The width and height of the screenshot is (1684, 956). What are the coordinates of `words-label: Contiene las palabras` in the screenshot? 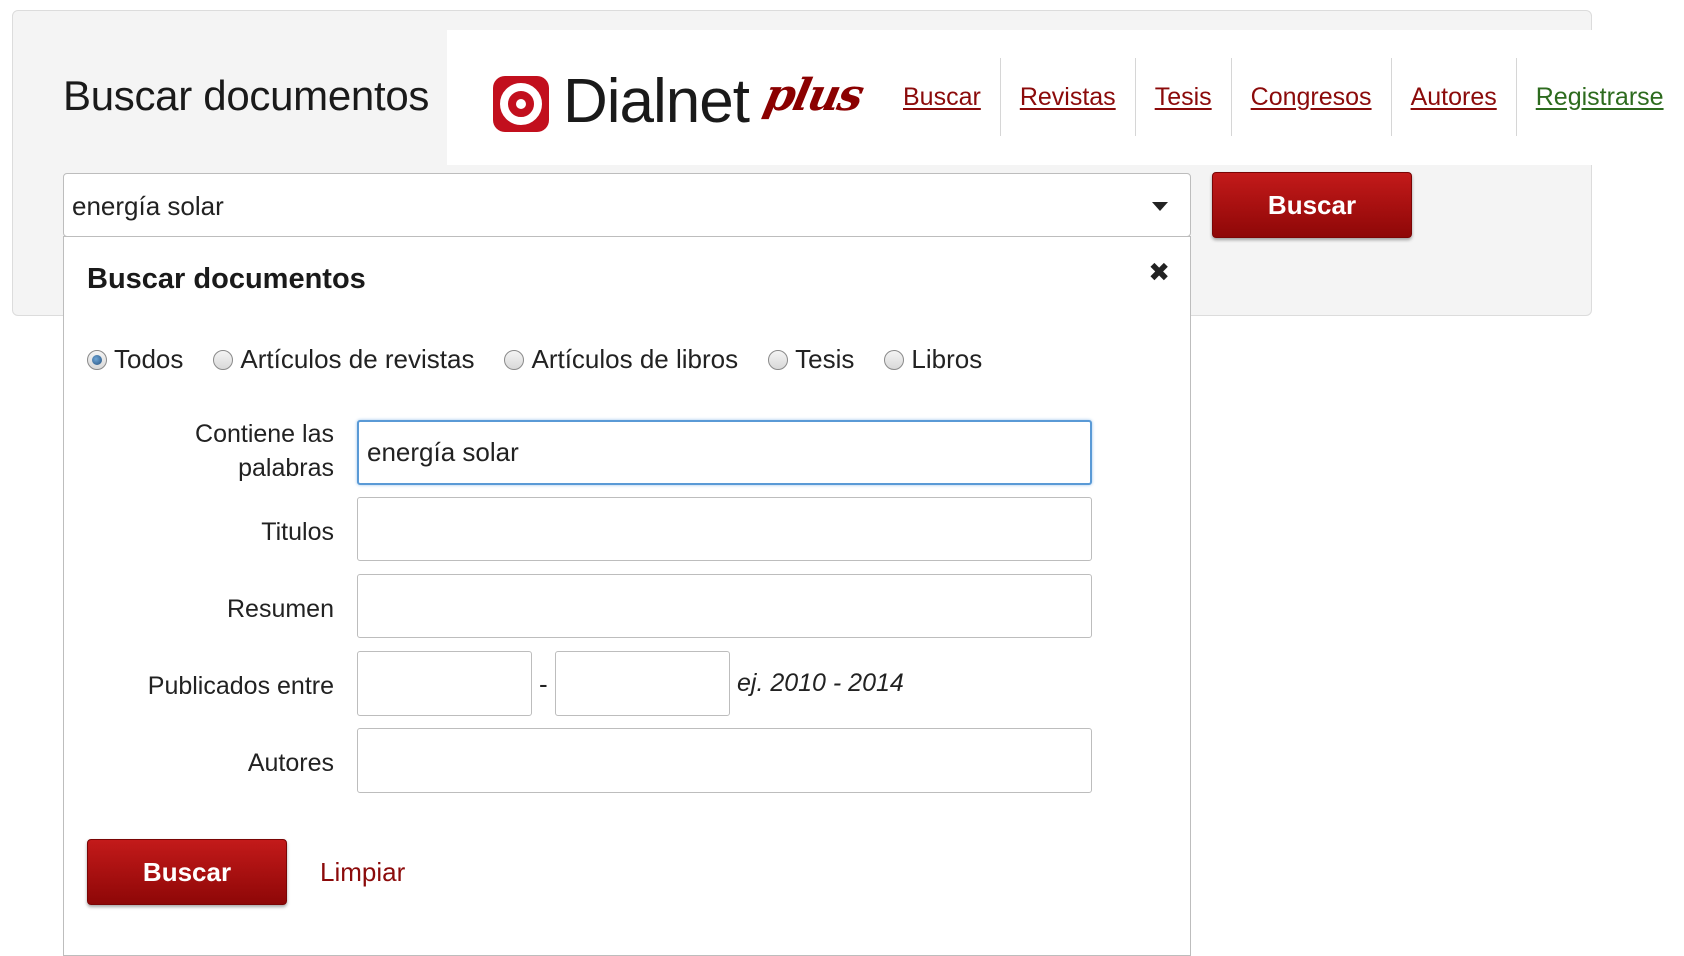 It's located at (199, 451).